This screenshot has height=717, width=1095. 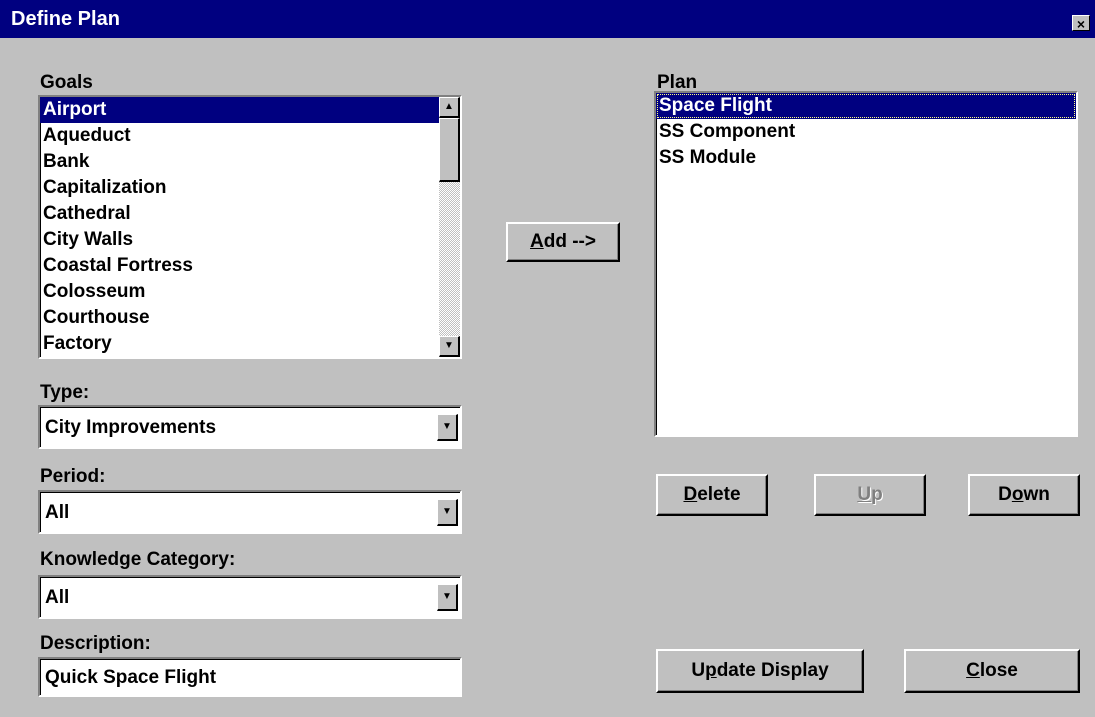 I want to click on down-button: Down, so click(x=1024, y=495).